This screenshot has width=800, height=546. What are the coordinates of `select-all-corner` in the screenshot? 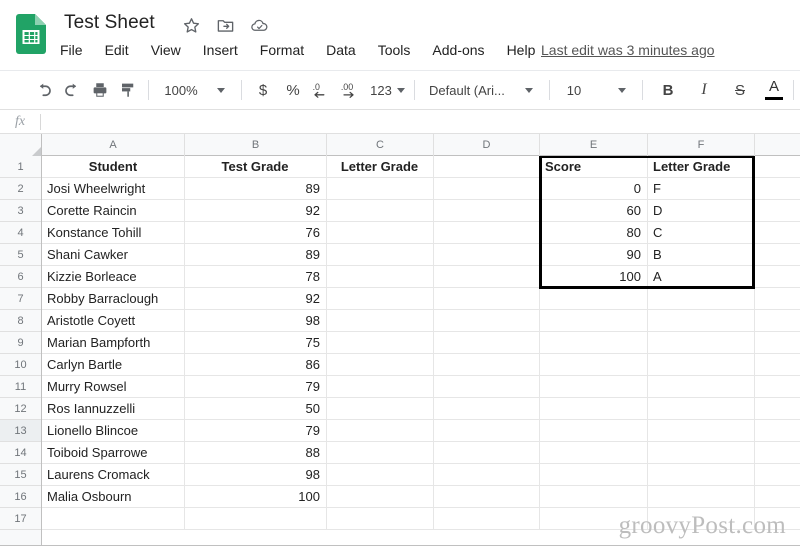 It's located at (21, 145).